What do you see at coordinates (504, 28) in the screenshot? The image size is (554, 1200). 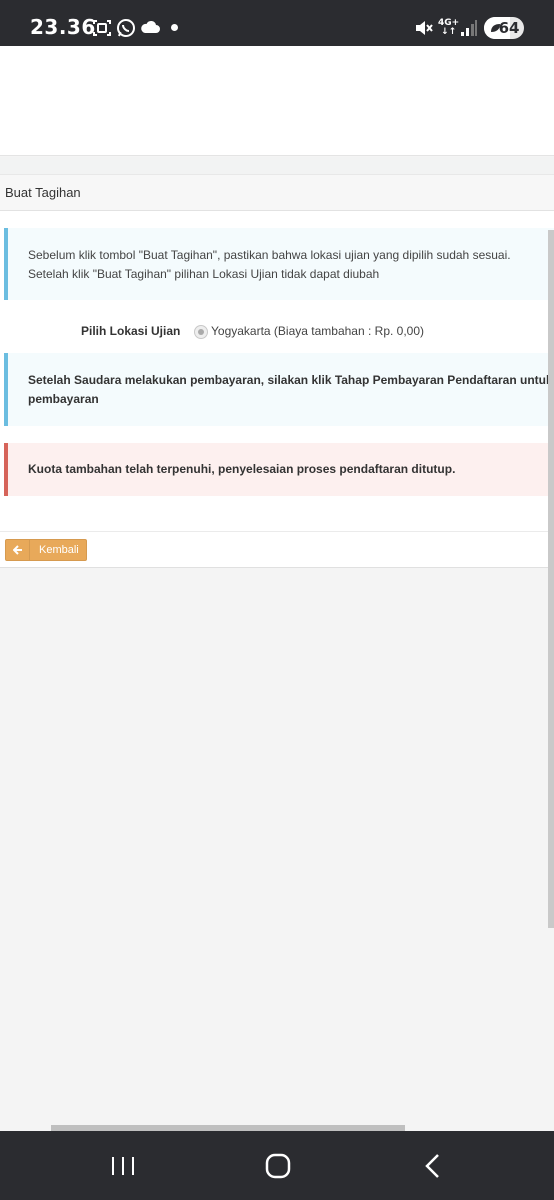 I see `battery-icon: 64` at bounding box center [504, 28].